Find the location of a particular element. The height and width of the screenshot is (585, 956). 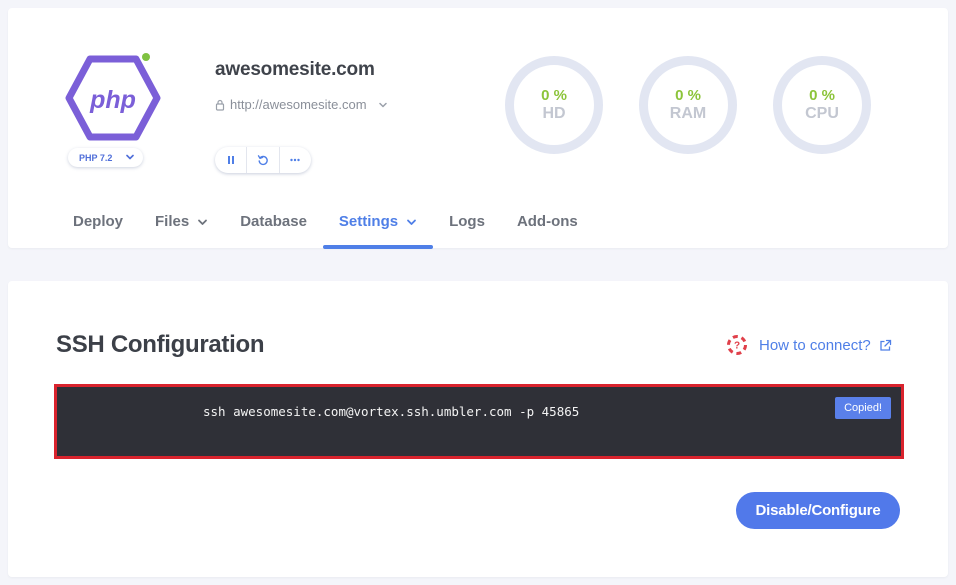

gauge-ram: 0 % RAM is located at coordinates (688, 105).